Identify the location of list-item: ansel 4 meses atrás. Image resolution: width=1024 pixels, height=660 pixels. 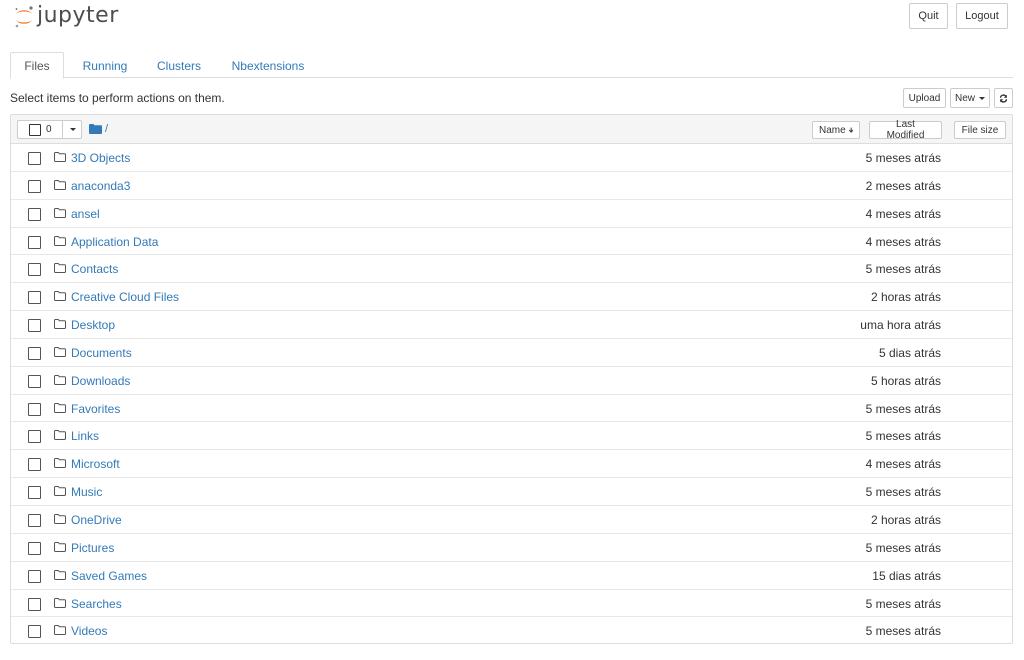
(511, 214).